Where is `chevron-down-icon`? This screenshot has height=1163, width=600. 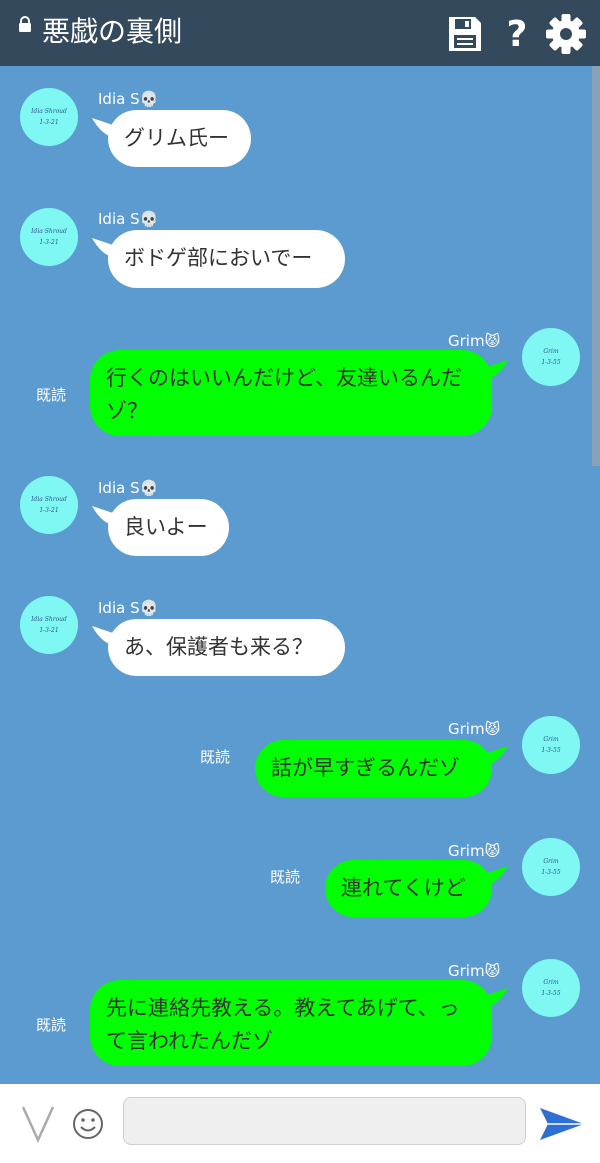
chevron-down-icon is located at coordinates (38, 1125).